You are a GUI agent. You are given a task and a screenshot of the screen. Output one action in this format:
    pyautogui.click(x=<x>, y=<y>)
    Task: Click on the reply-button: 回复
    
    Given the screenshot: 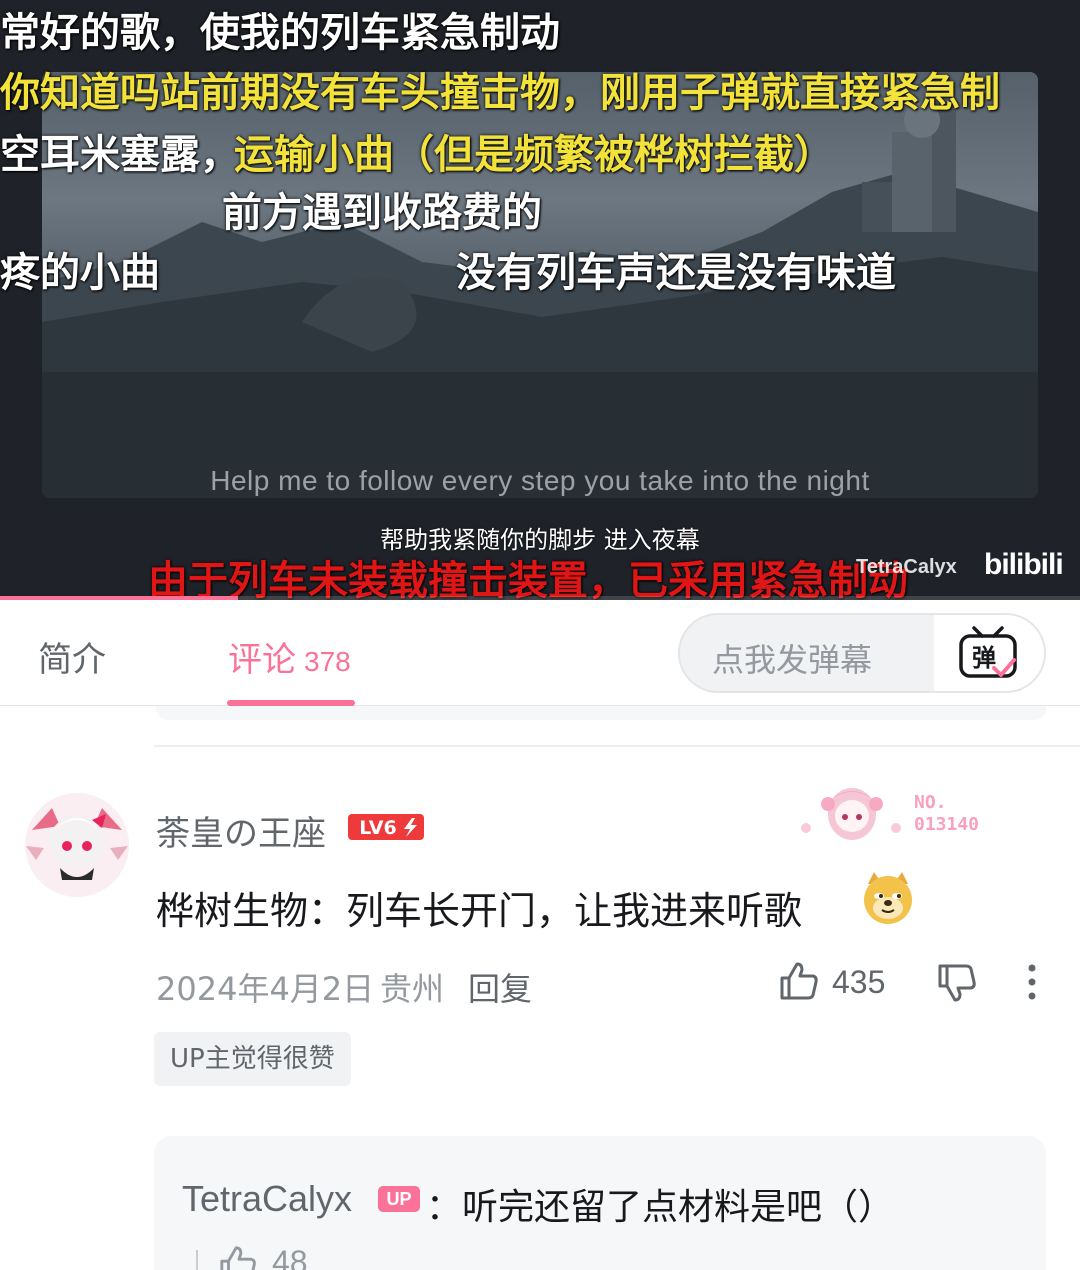 What is the action you would take?
    pyautogui.click(x=500, y=987)
    